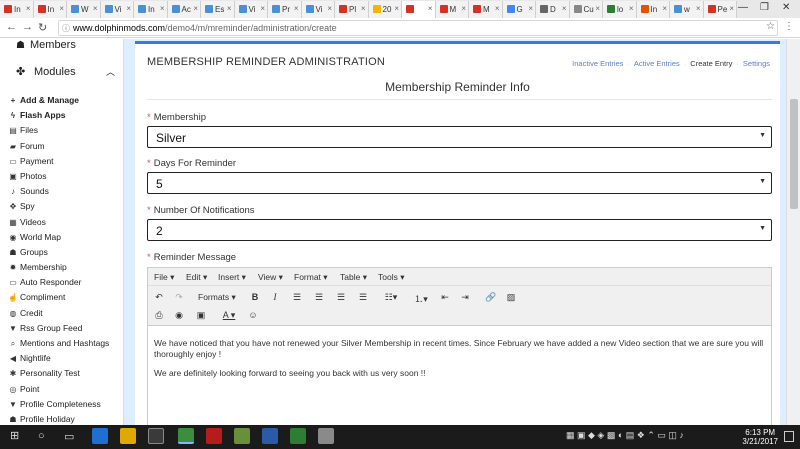 The height and width of the screenshot is (449, 800). What do you see at coordinates (61, 391) in the screenshot?
I see `sidebar-item-point: ◎ Point` at bounding box center [61, 391].